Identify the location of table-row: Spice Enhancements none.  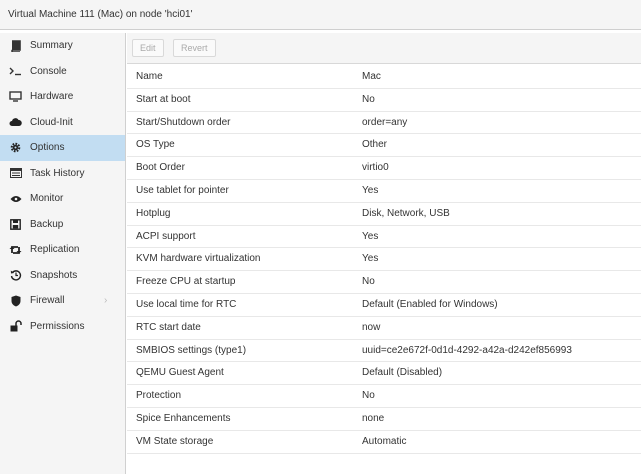
(384, 419).